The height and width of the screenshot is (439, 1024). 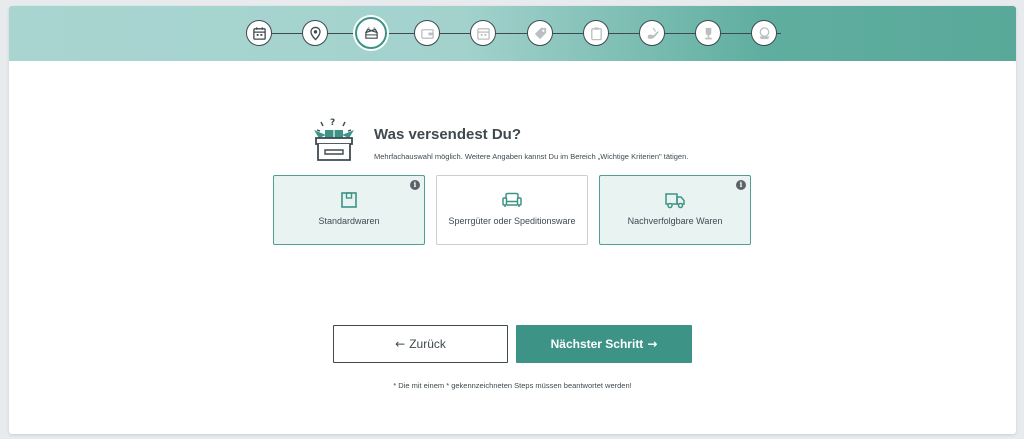 I want to click on option-label: Sperrgüter oder Speditionsware, so click(x=512, y=221).